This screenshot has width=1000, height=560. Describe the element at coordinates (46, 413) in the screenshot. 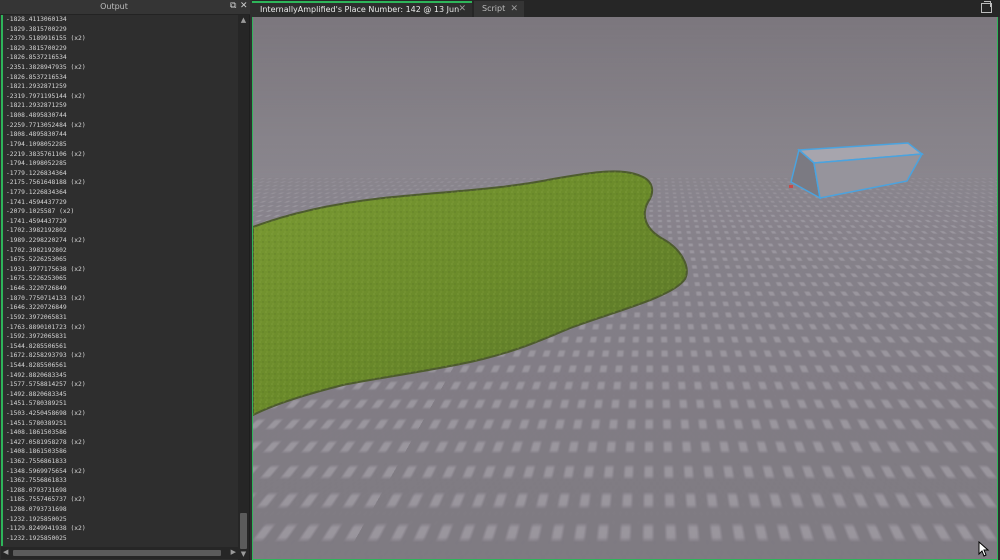

I see `output-line: -1503.4250458698 (x2)` at that location.